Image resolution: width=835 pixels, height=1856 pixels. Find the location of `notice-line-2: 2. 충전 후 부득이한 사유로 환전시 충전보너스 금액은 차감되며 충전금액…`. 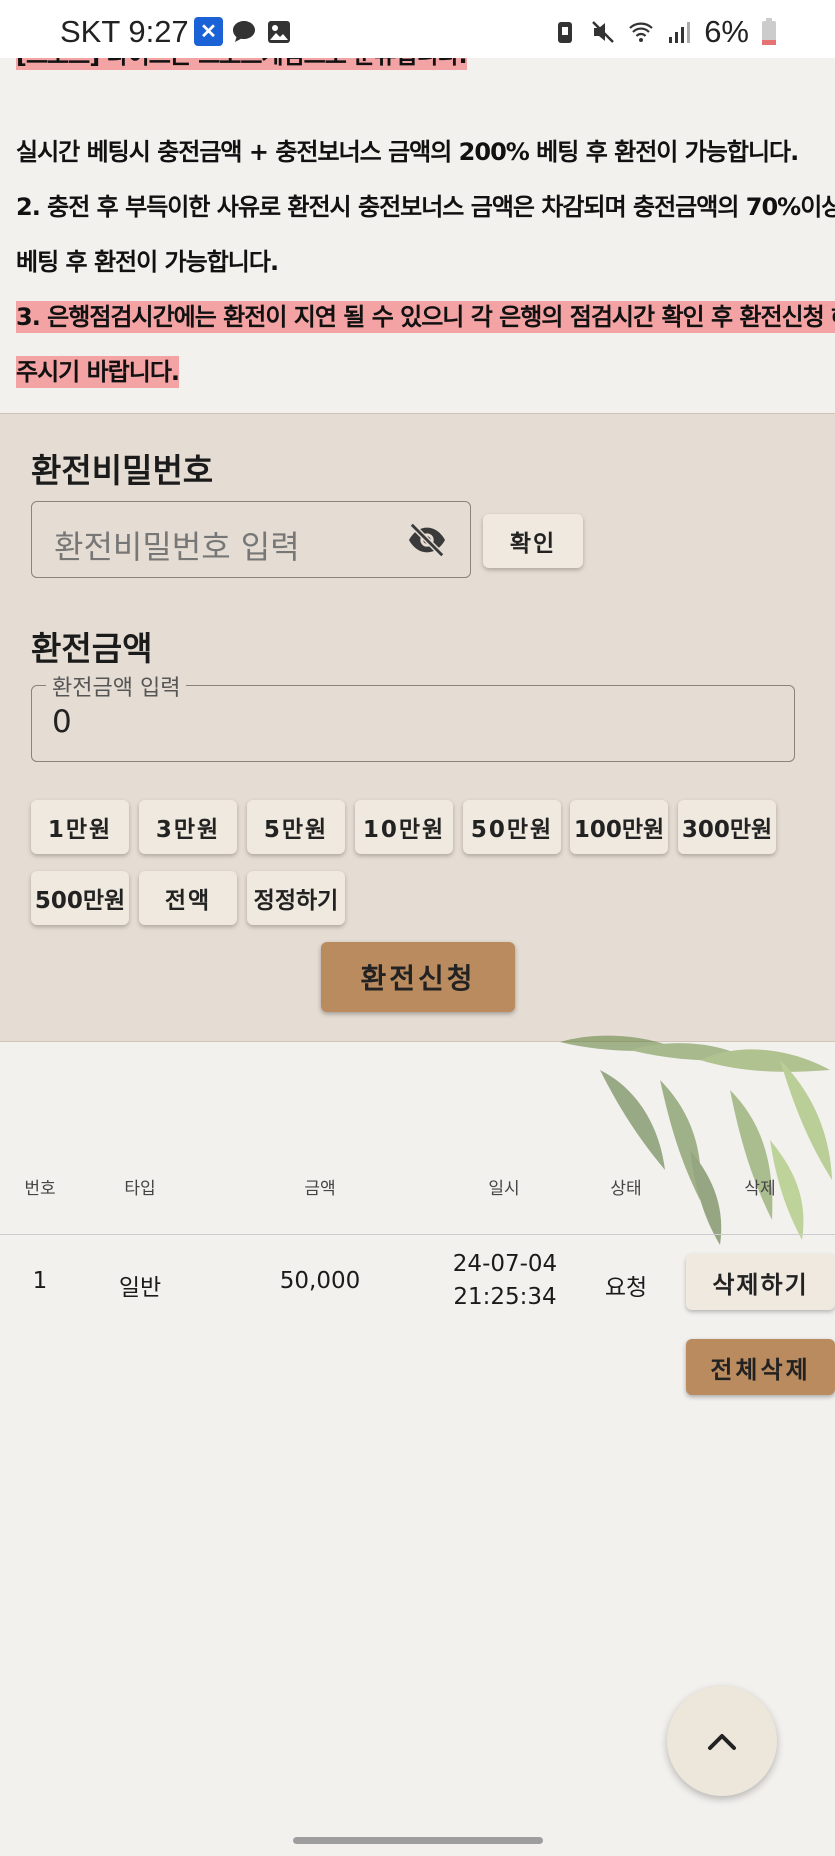

notice-line-2: 2. 충전 후 부득이한 사유로 환전시 충전보너스 금액은 차감되며 충전금액… is located at coordinates (425, 207).